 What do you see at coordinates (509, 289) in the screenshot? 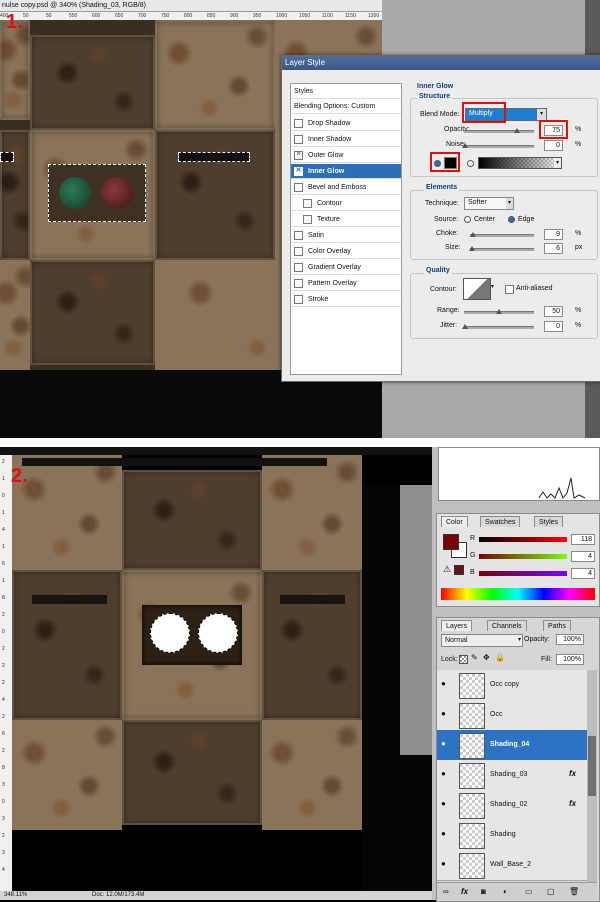
I see `anti-aliased-checkbox` at bounding box center [509, 289].